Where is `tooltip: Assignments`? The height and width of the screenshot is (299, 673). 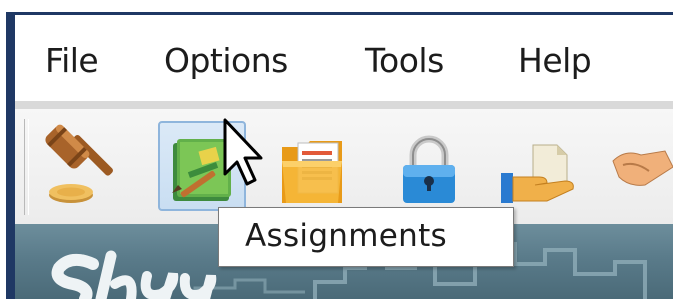 tooltip: Assignments is located at coordinates (366, 237).